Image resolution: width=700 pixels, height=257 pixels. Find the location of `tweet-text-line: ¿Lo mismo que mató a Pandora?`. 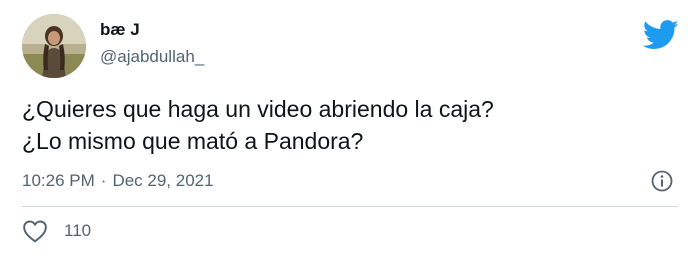

tweet-text-line: ¿Lo mismo que mató a Pandora? is located at coordinates (193, 141).